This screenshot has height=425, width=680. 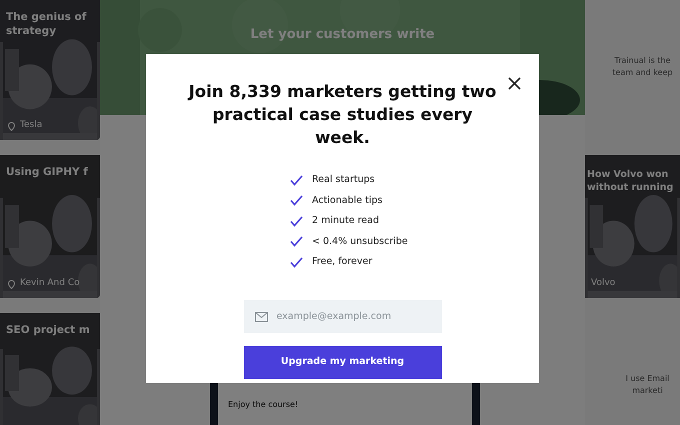 What do you see at coordinates (50, 284) in the screenshot?
I see `card-author: Kevin And Co` at bounding box center [50, 284].